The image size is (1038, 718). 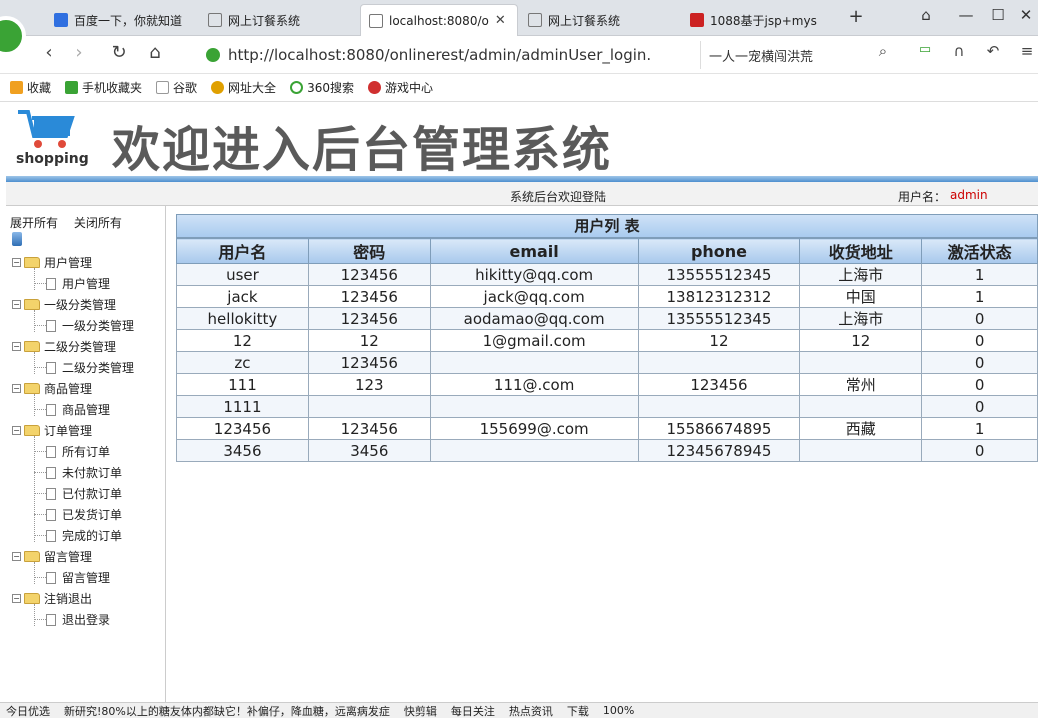 What do you see at coordinates (78, 451) in the screenshot?
I see `tree-item: 所有订单` at bounding box center [78, 451].